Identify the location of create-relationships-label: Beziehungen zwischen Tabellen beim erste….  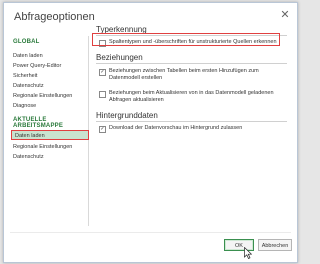
(184, 74).